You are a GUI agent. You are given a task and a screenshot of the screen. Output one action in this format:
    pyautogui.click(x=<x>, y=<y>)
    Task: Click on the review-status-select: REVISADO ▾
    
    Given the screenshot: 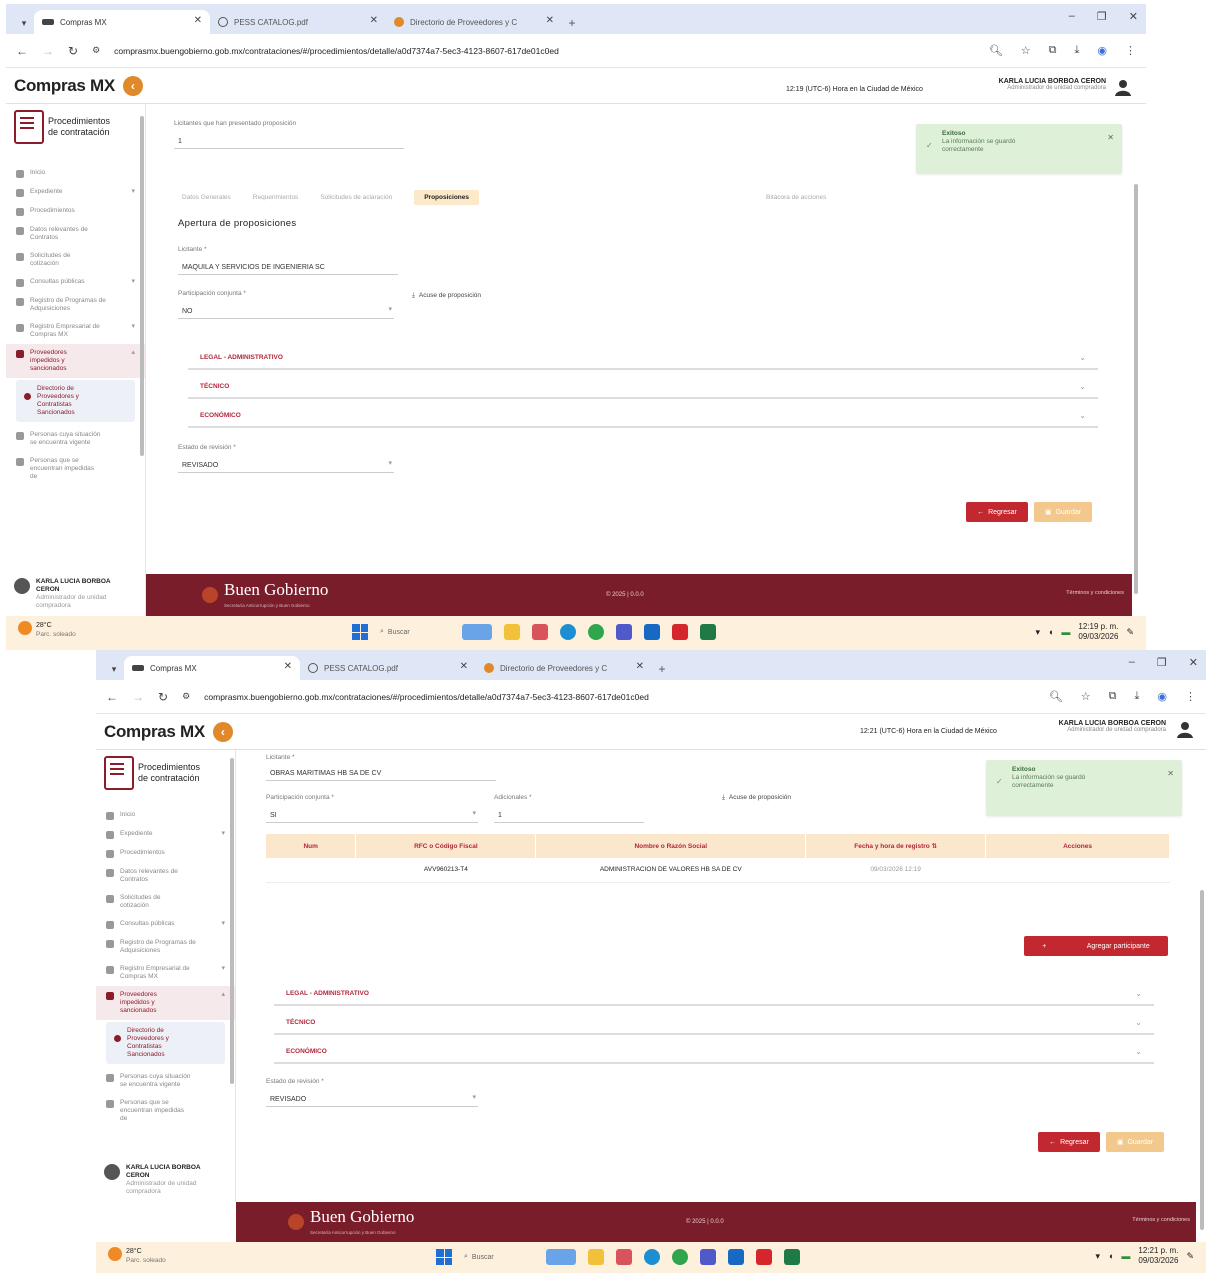 What is the action you would take?
    pyautogui.click(x=286, y=465)
    